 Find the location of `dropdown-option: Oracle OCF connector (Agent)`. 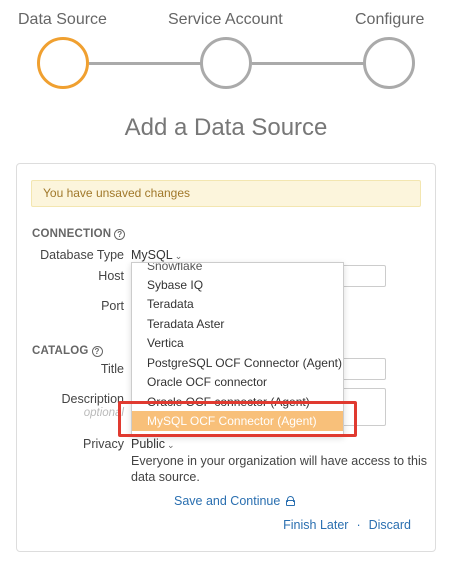

dropdown-option: Oracle OCF connector (Agent) is located at coordinates (237, 402).